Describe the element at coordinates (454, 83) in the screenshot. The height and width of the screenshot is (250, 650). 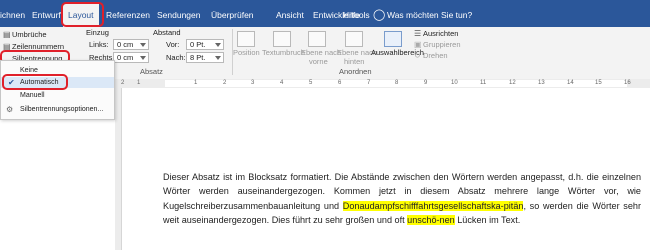
I see `ruler-label: 10` at that location.